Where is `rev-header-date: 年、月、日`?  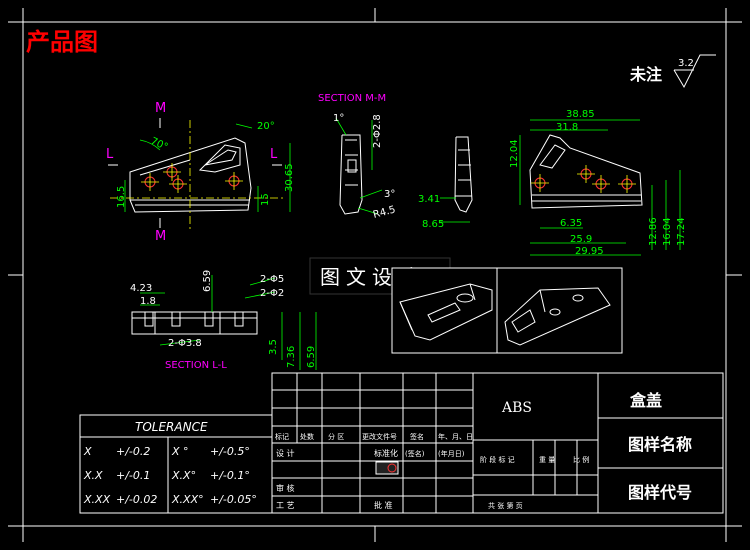 rev-header-date: 年、月、日 is located at coordinates (455, 436).